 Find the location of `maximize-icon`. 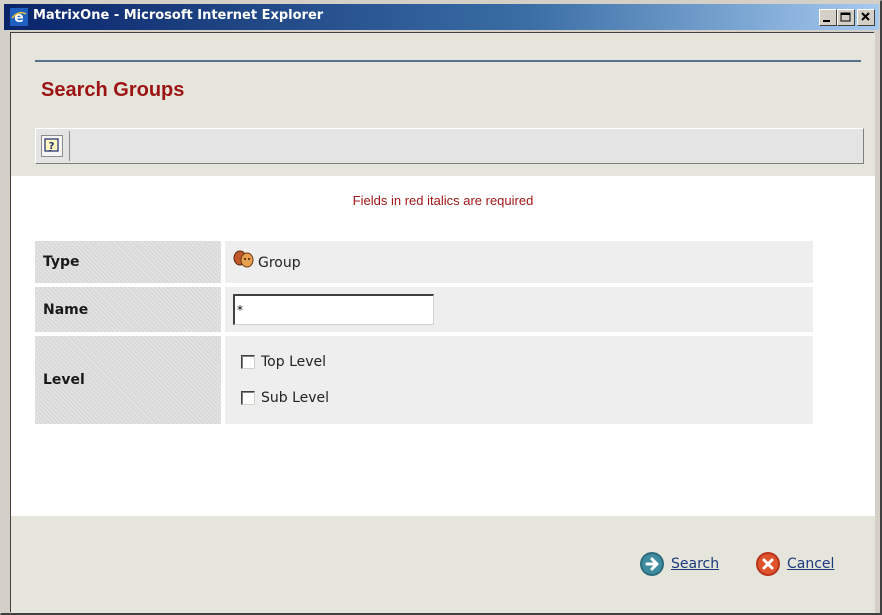

maximize-icon is located at coordinates (845, 17).